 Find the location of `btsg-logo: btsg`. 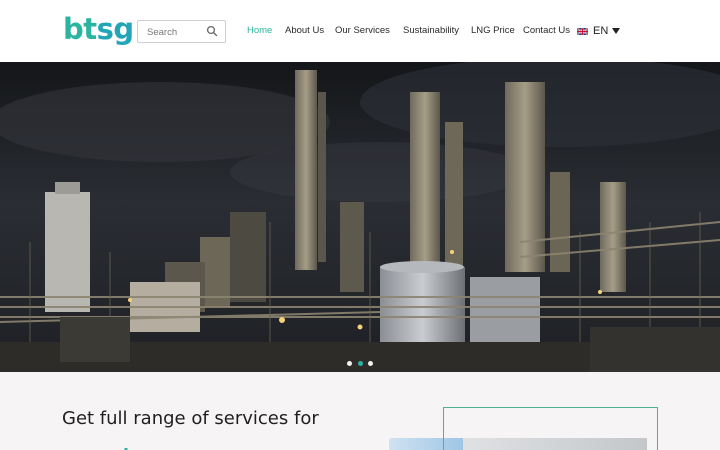

btsg-logo: btsg is located at coordinates (98, 29).